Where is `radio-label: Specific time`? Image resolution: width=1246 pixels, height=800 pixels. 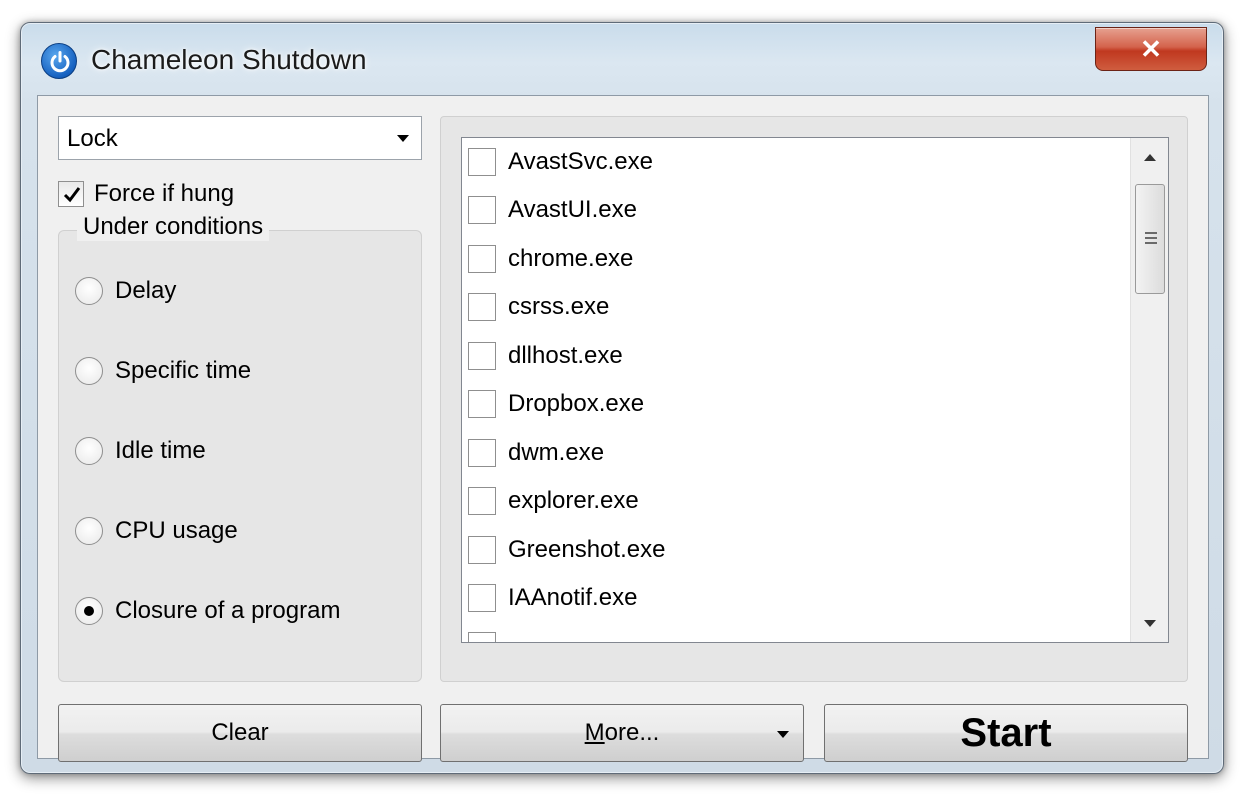
radio-label: Specific time is located at coordinates (183, 370).